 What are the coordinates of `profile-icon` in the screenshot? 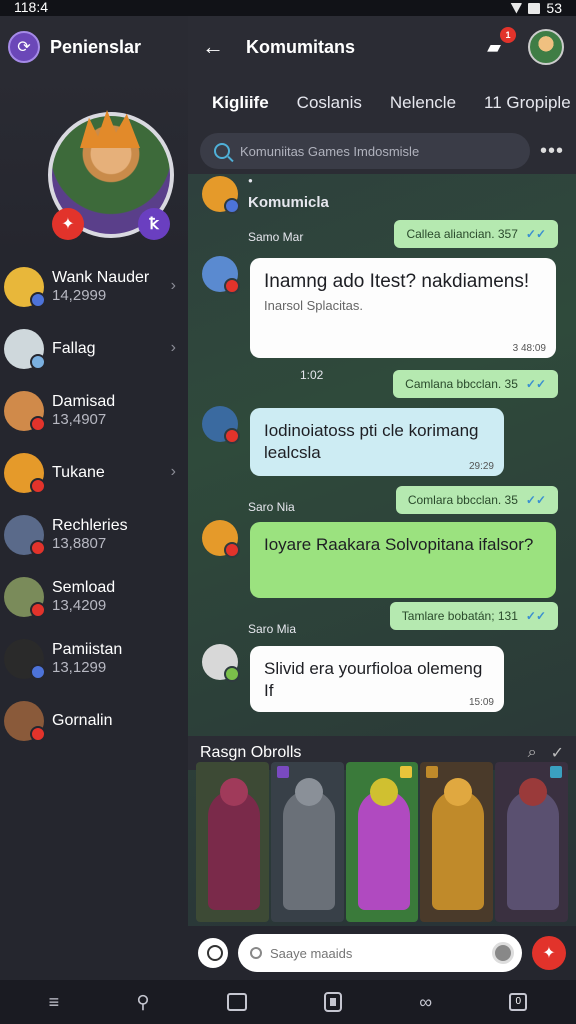 It's located at (213, 953).